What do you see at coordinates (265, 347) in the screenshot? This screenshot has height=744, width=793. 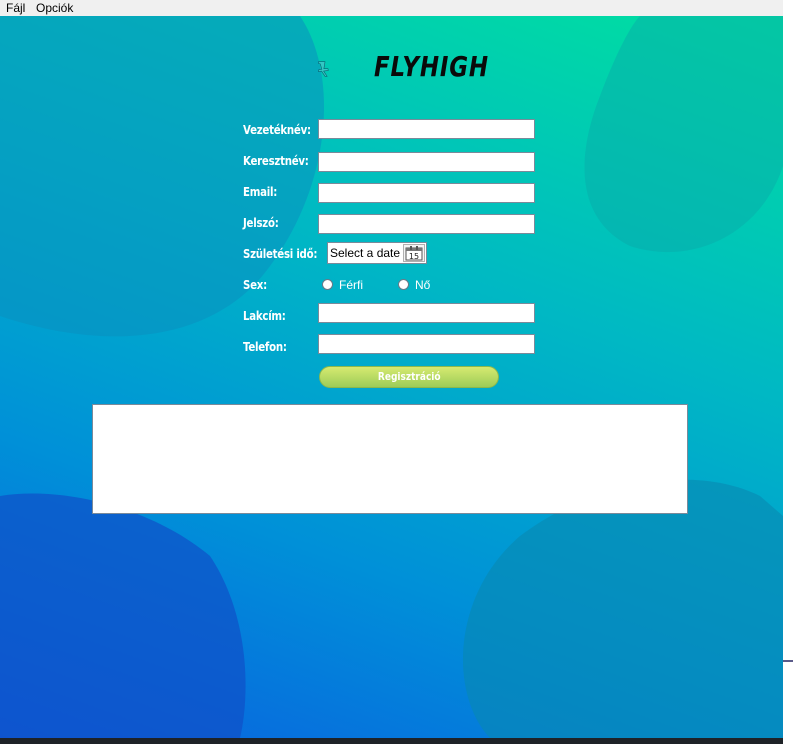 I see `phone-label: Telefon:` at bounding box center [265, 347].